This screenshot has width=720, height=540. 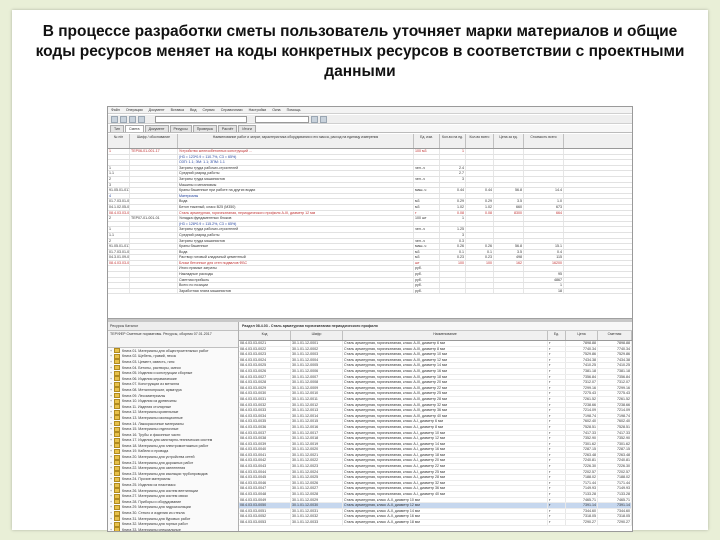 I want to click on menu-item: Документ, so click(x=157, y=110).